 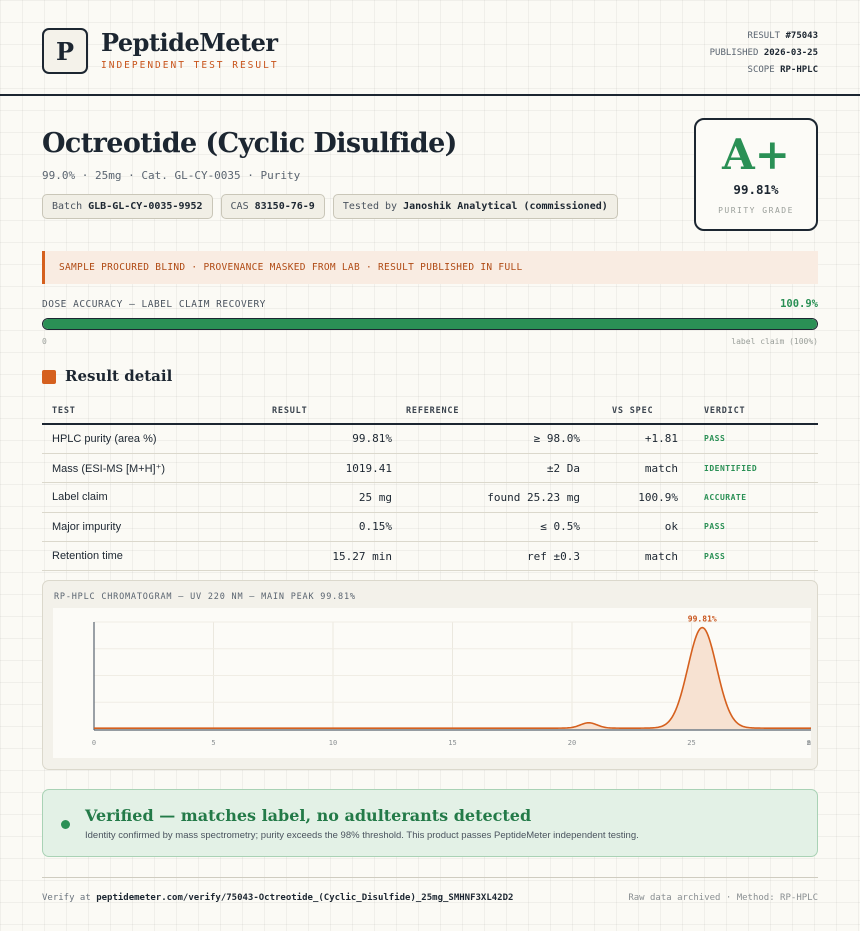 What do you see at coordinates (189, 42) in the screenshot?
I see `brand-name: PeptideMeter` at bounding box center [189, 42].